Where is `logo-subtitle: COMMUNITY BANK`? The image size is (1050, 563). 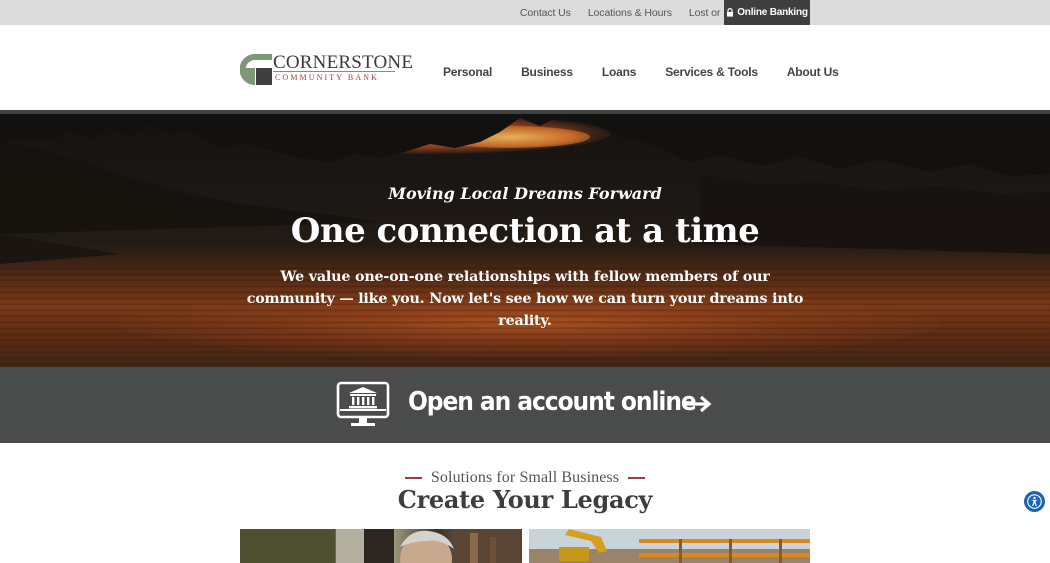
logo-subtitle: COMMUNITY BANK is located at coordinates (327, 77).